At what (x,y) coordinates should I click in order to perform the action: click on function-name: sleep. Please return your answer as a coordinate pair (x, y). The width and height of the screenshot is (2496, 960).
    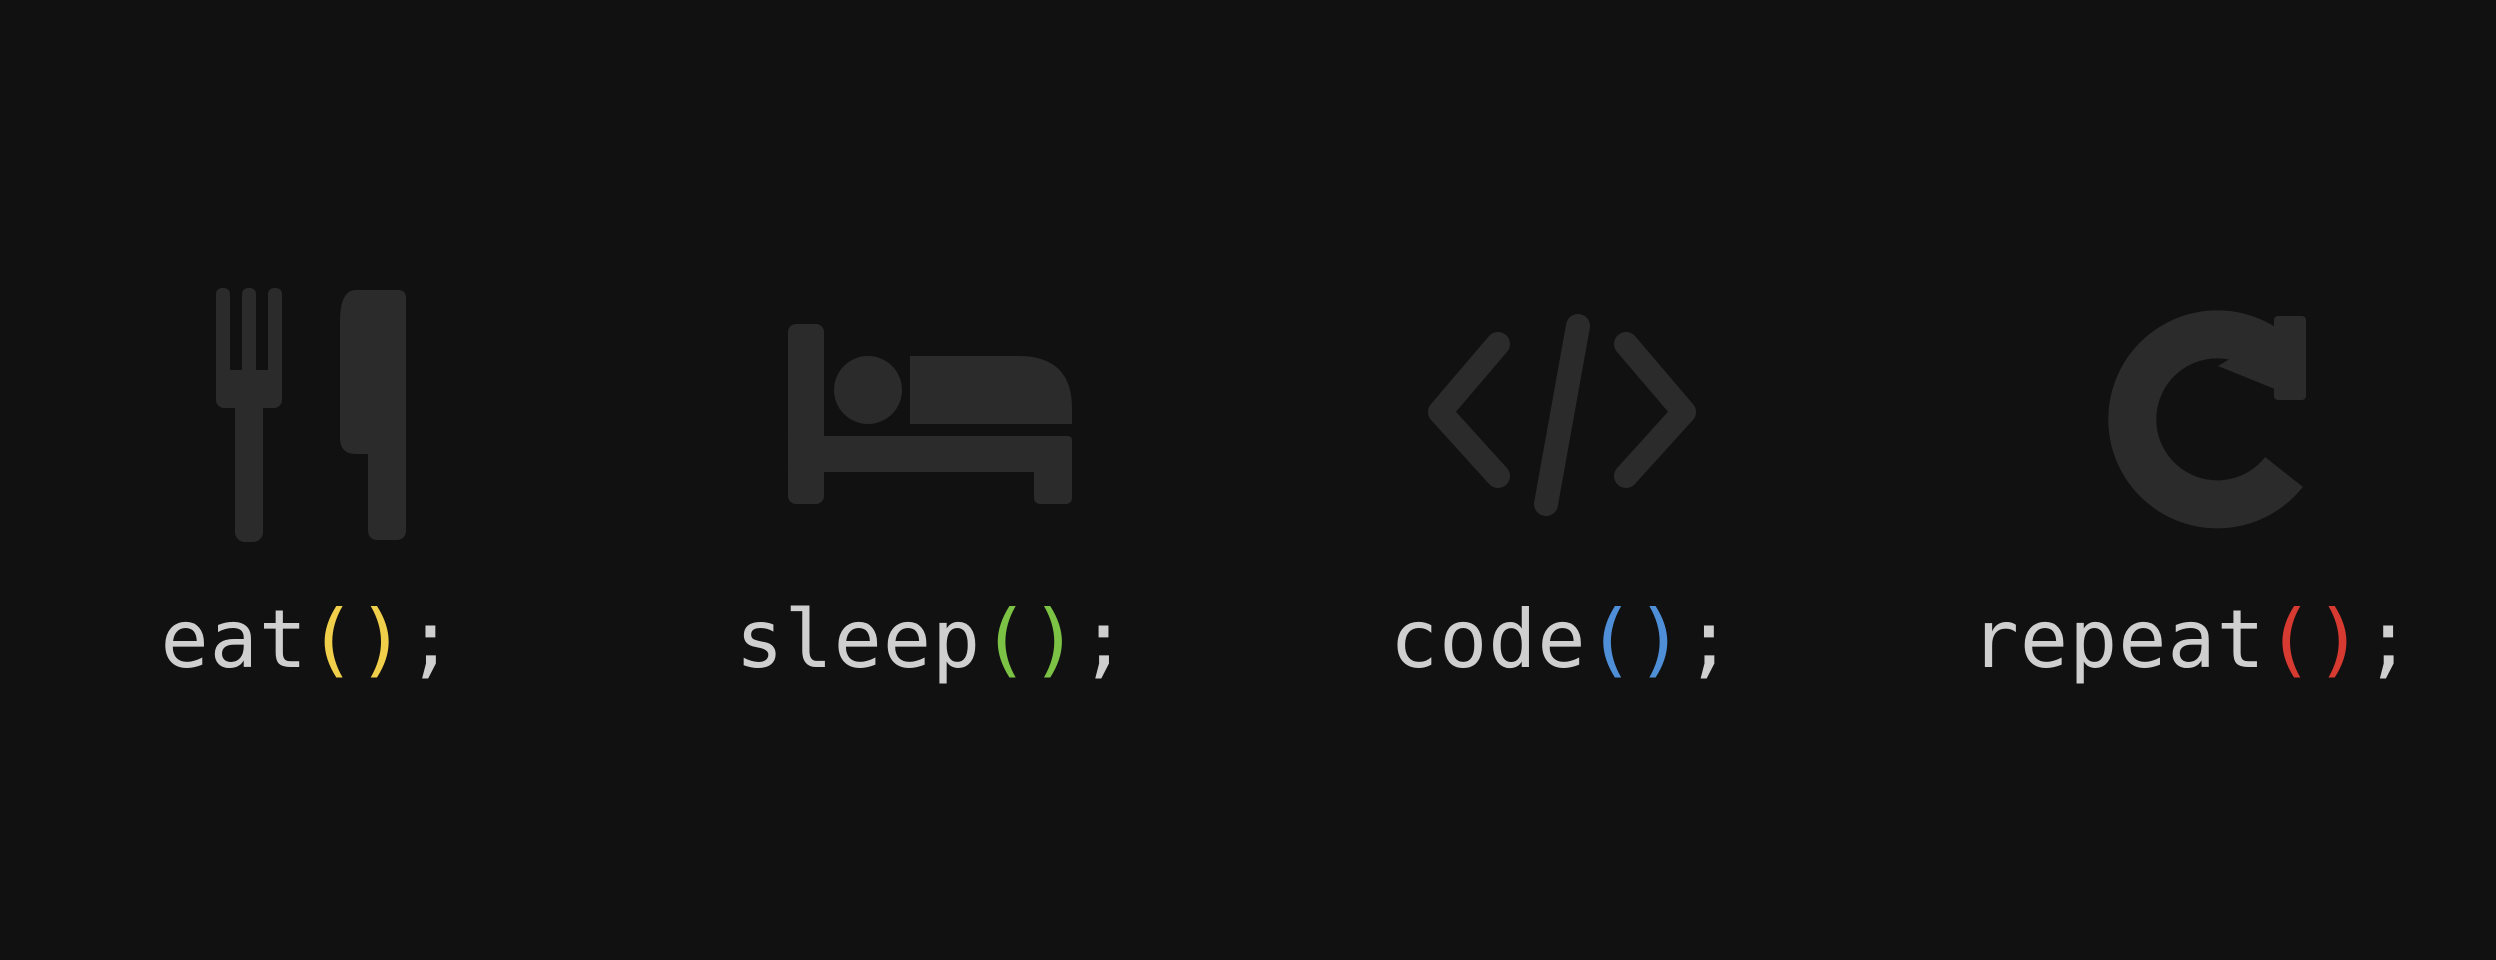
    Looking at the image, I should click on (858, 639).